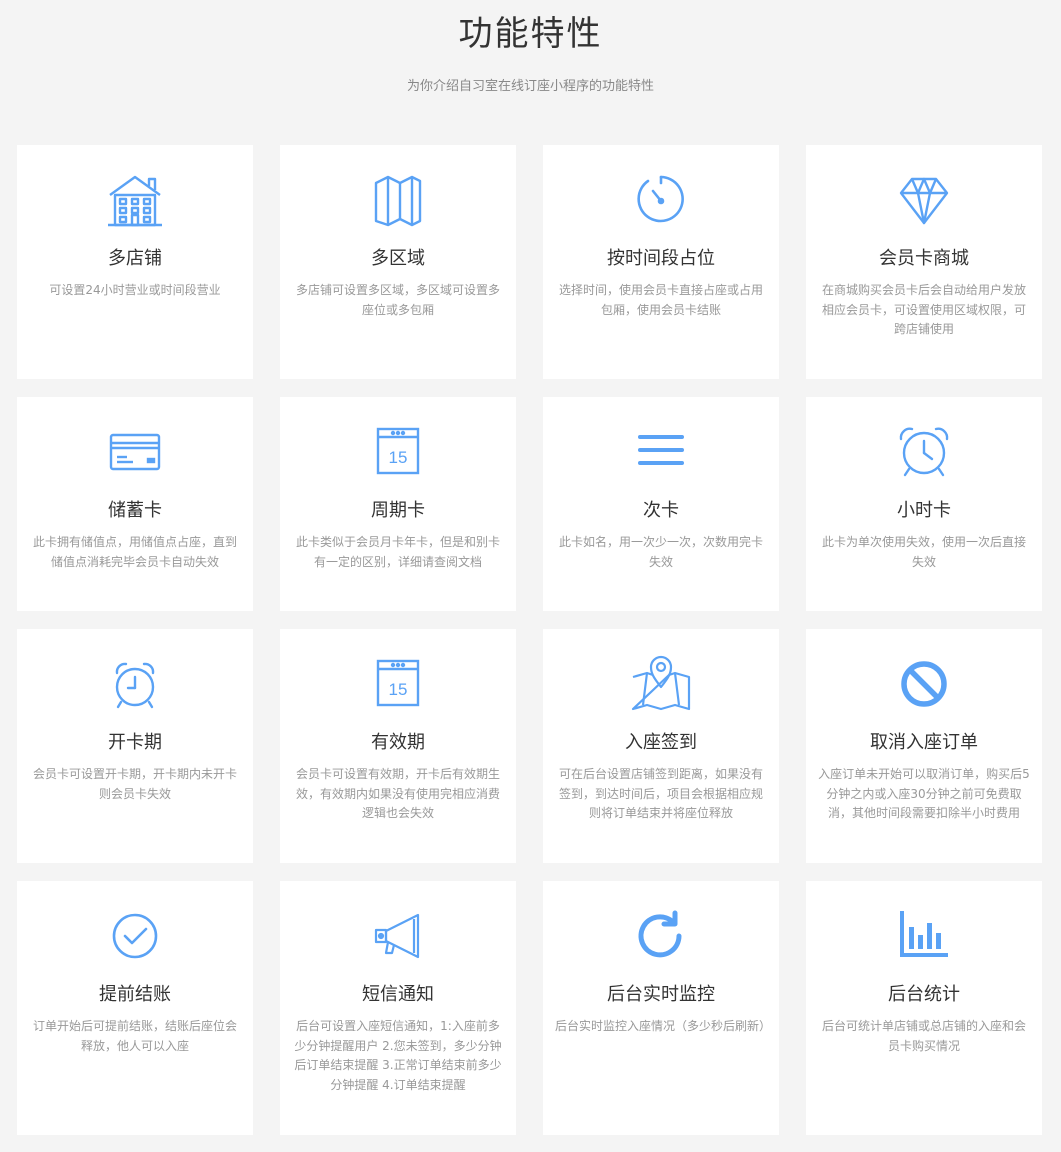 This screenshot has width=1061, height=1152. I want to click on feature-card: 小时卡 此卡为单次使用失效，使用一次后直接失效, so click(924, 504).